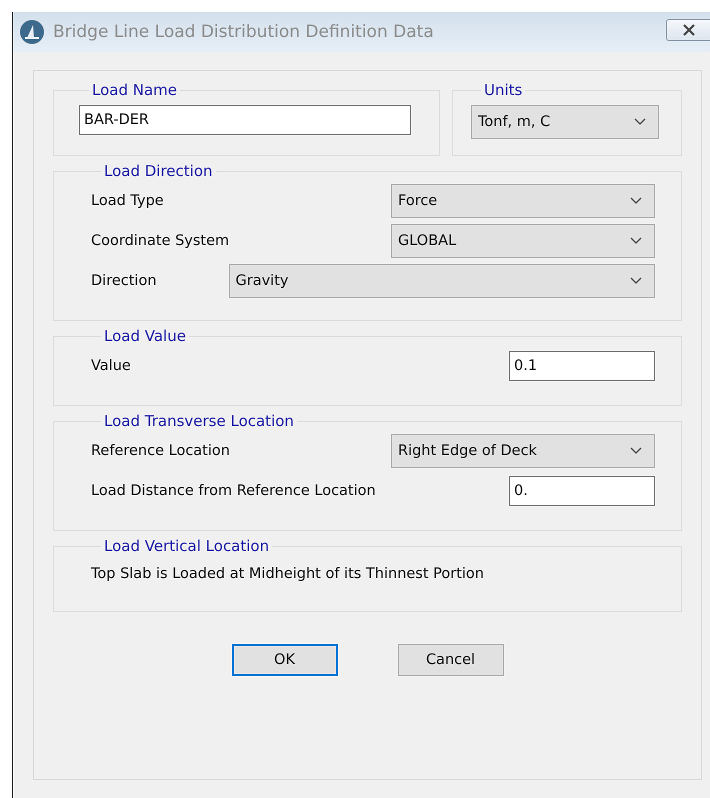 The image size is (710, 798). I want to click on close-icon, so click(689, 30).